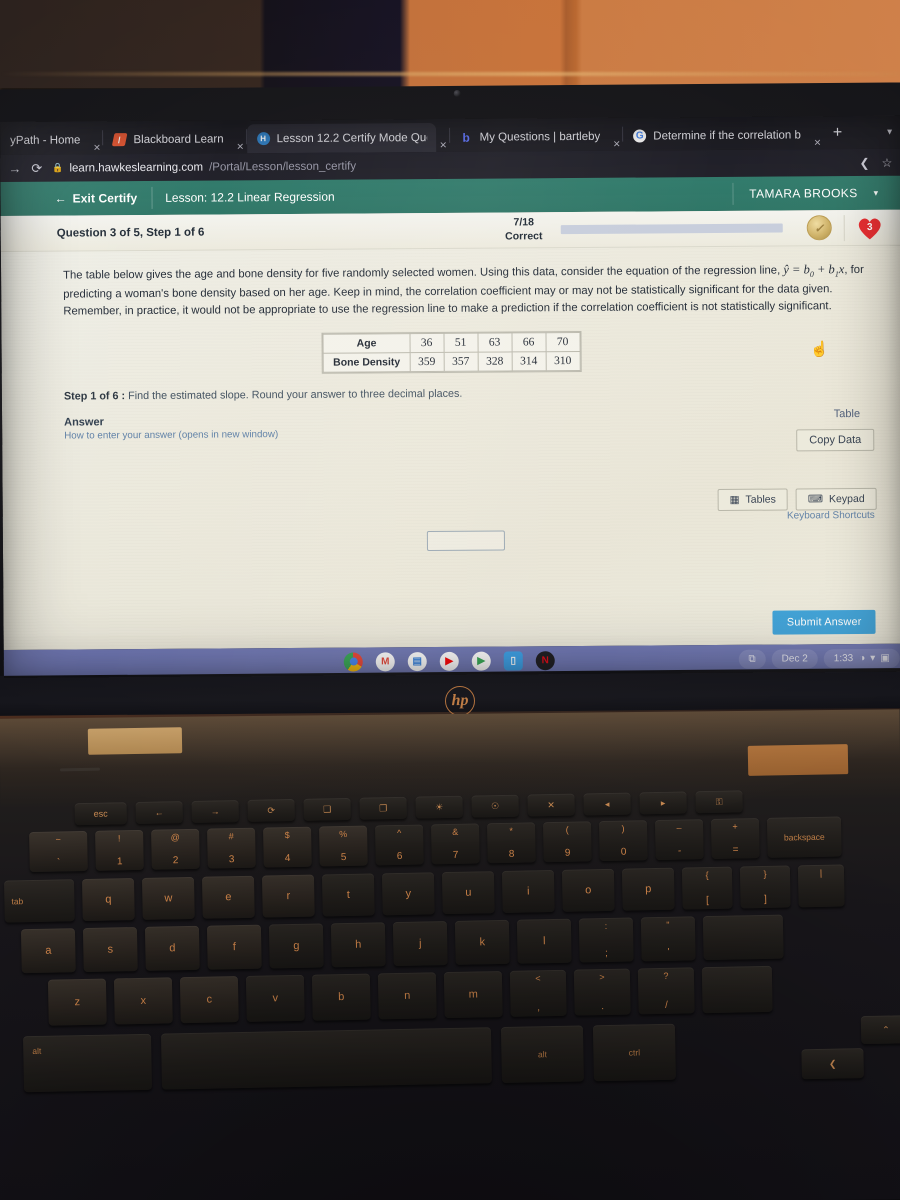 The image size is (900, 1200). I want to click on key-backtick: ~ `, so click(58, 851).